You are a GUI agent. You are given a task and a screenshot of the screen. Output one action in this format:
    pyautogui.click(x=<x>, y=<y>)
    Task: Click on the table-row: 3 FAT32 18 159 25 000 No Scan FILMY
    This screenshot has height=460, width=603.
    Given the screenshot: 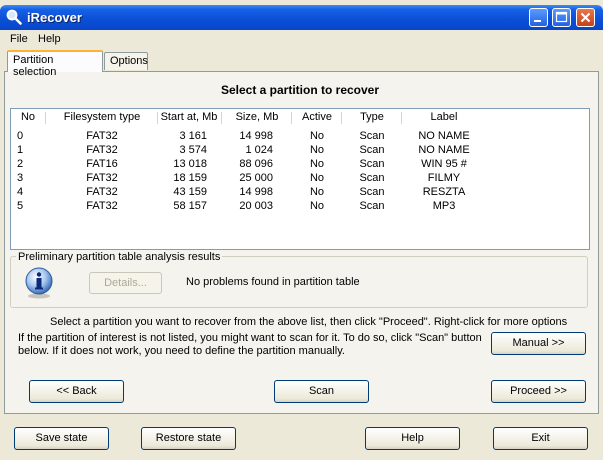 What is the action you would take?
    pyautogui.click(x=300, y=178)
    